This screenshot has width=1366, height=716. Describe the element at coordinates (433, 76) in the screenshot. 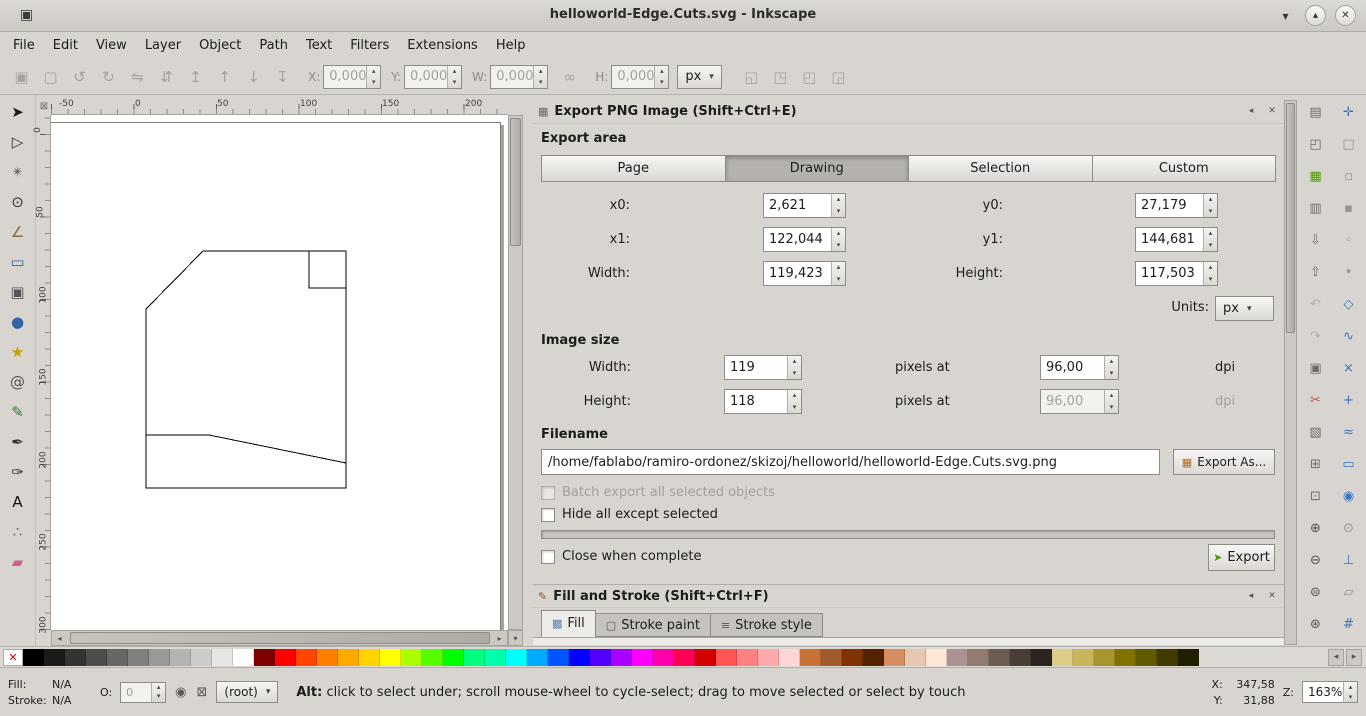

I see `y-spinbox: 0,000 ▴ ▾` at that location.